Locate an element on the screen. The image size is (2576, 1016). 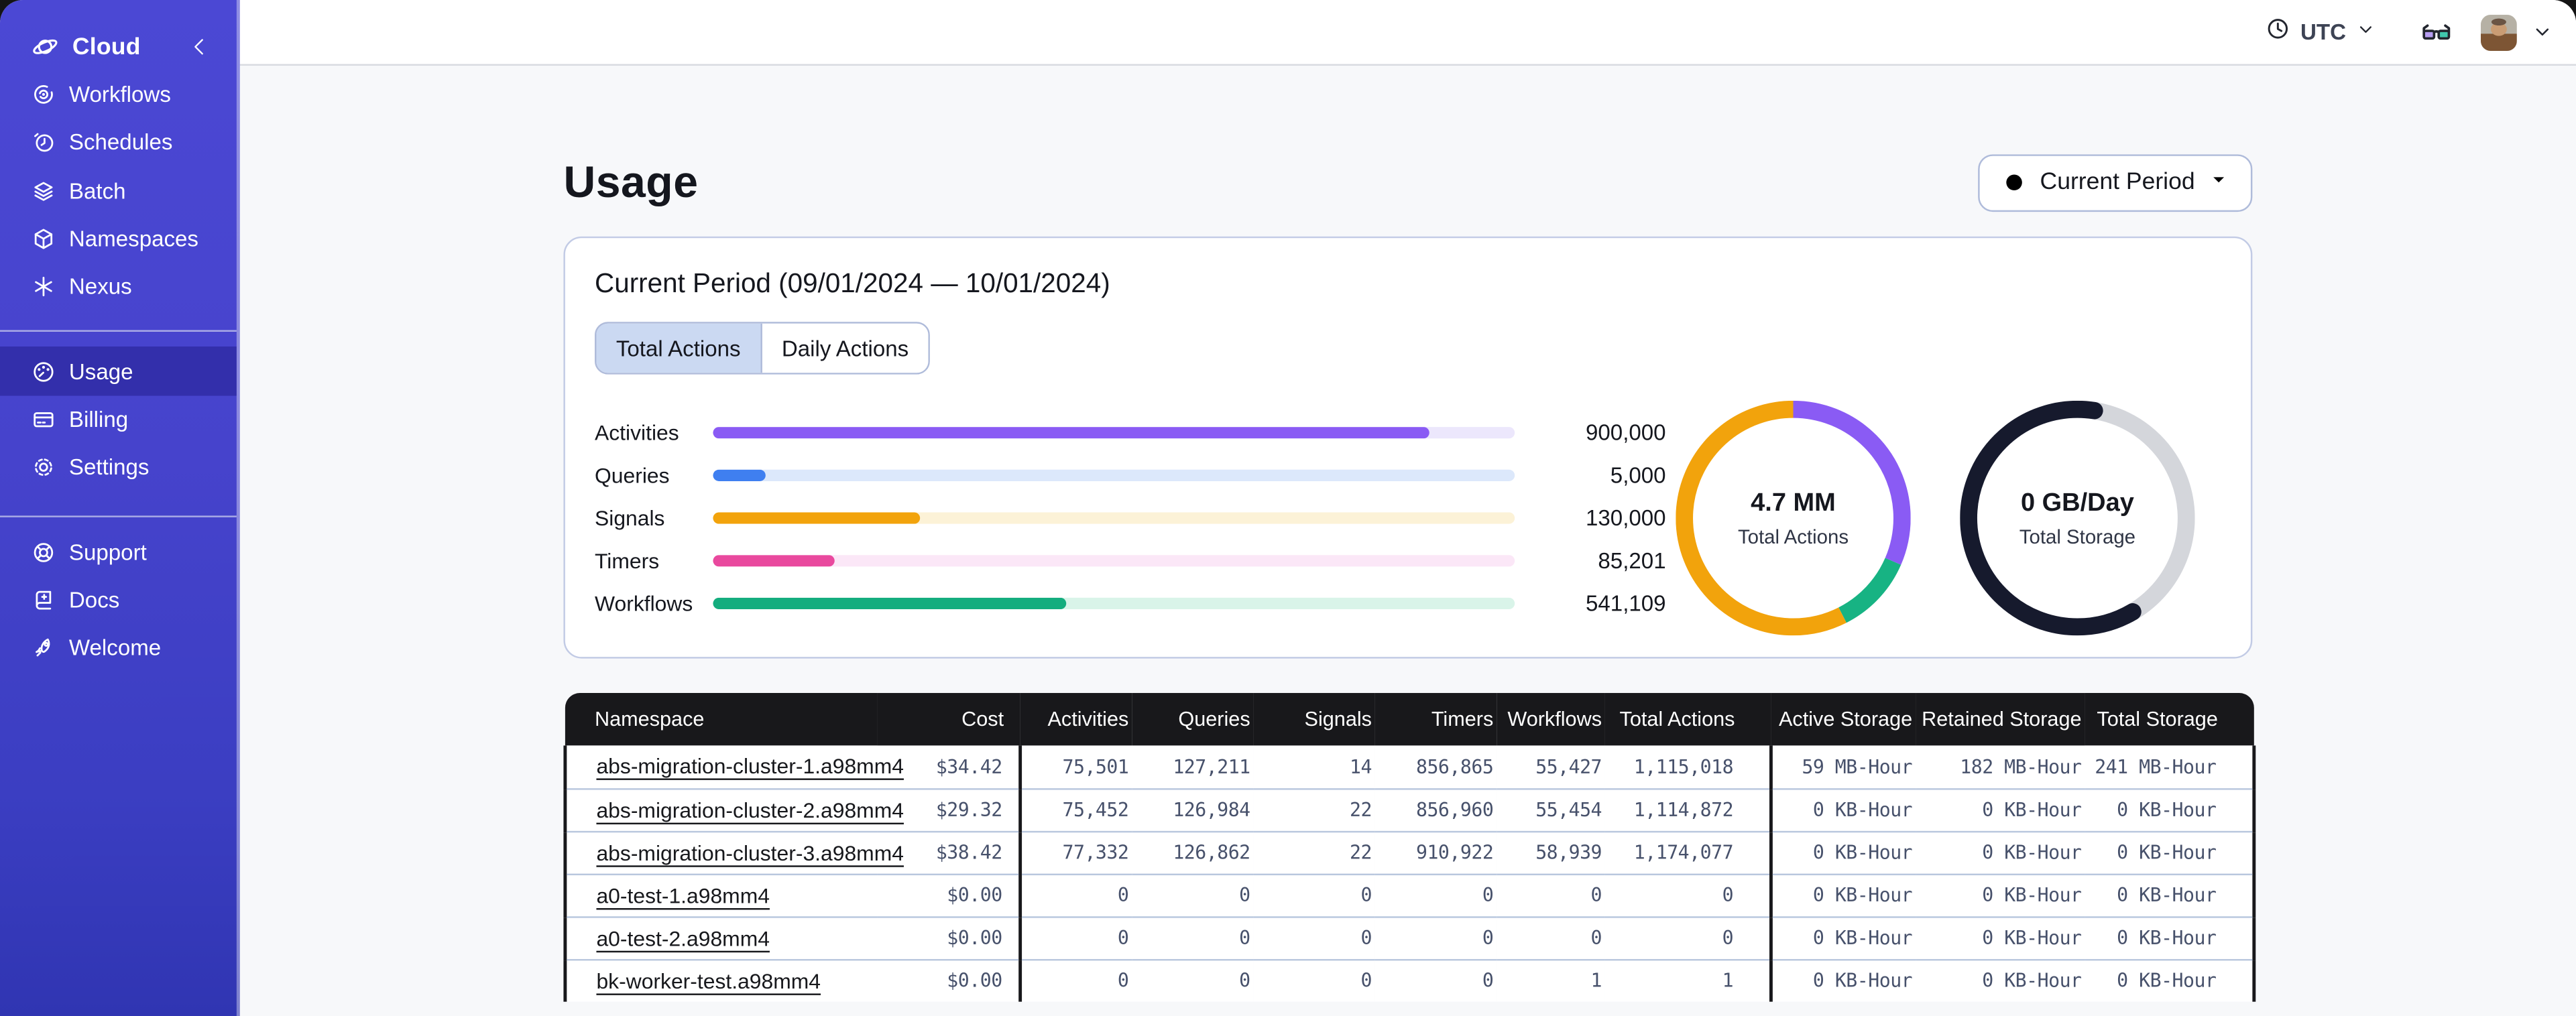
sidebar-item-welcome: Welcome is located at coordinates (118, 648).